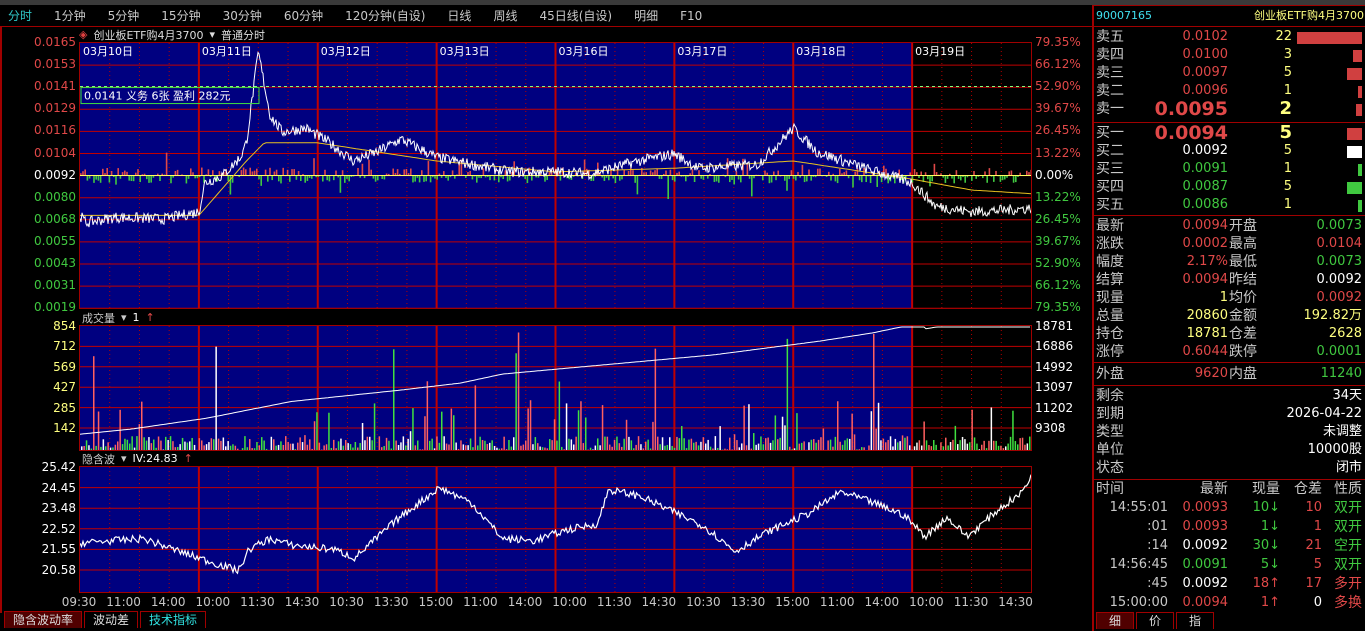 Image resolution: width=1365 pixels, height=631 pixels. Describe the element at coordinates (173, 619) in the screenshot. I see `tab-technical-indicators: 技术指标` at that location.